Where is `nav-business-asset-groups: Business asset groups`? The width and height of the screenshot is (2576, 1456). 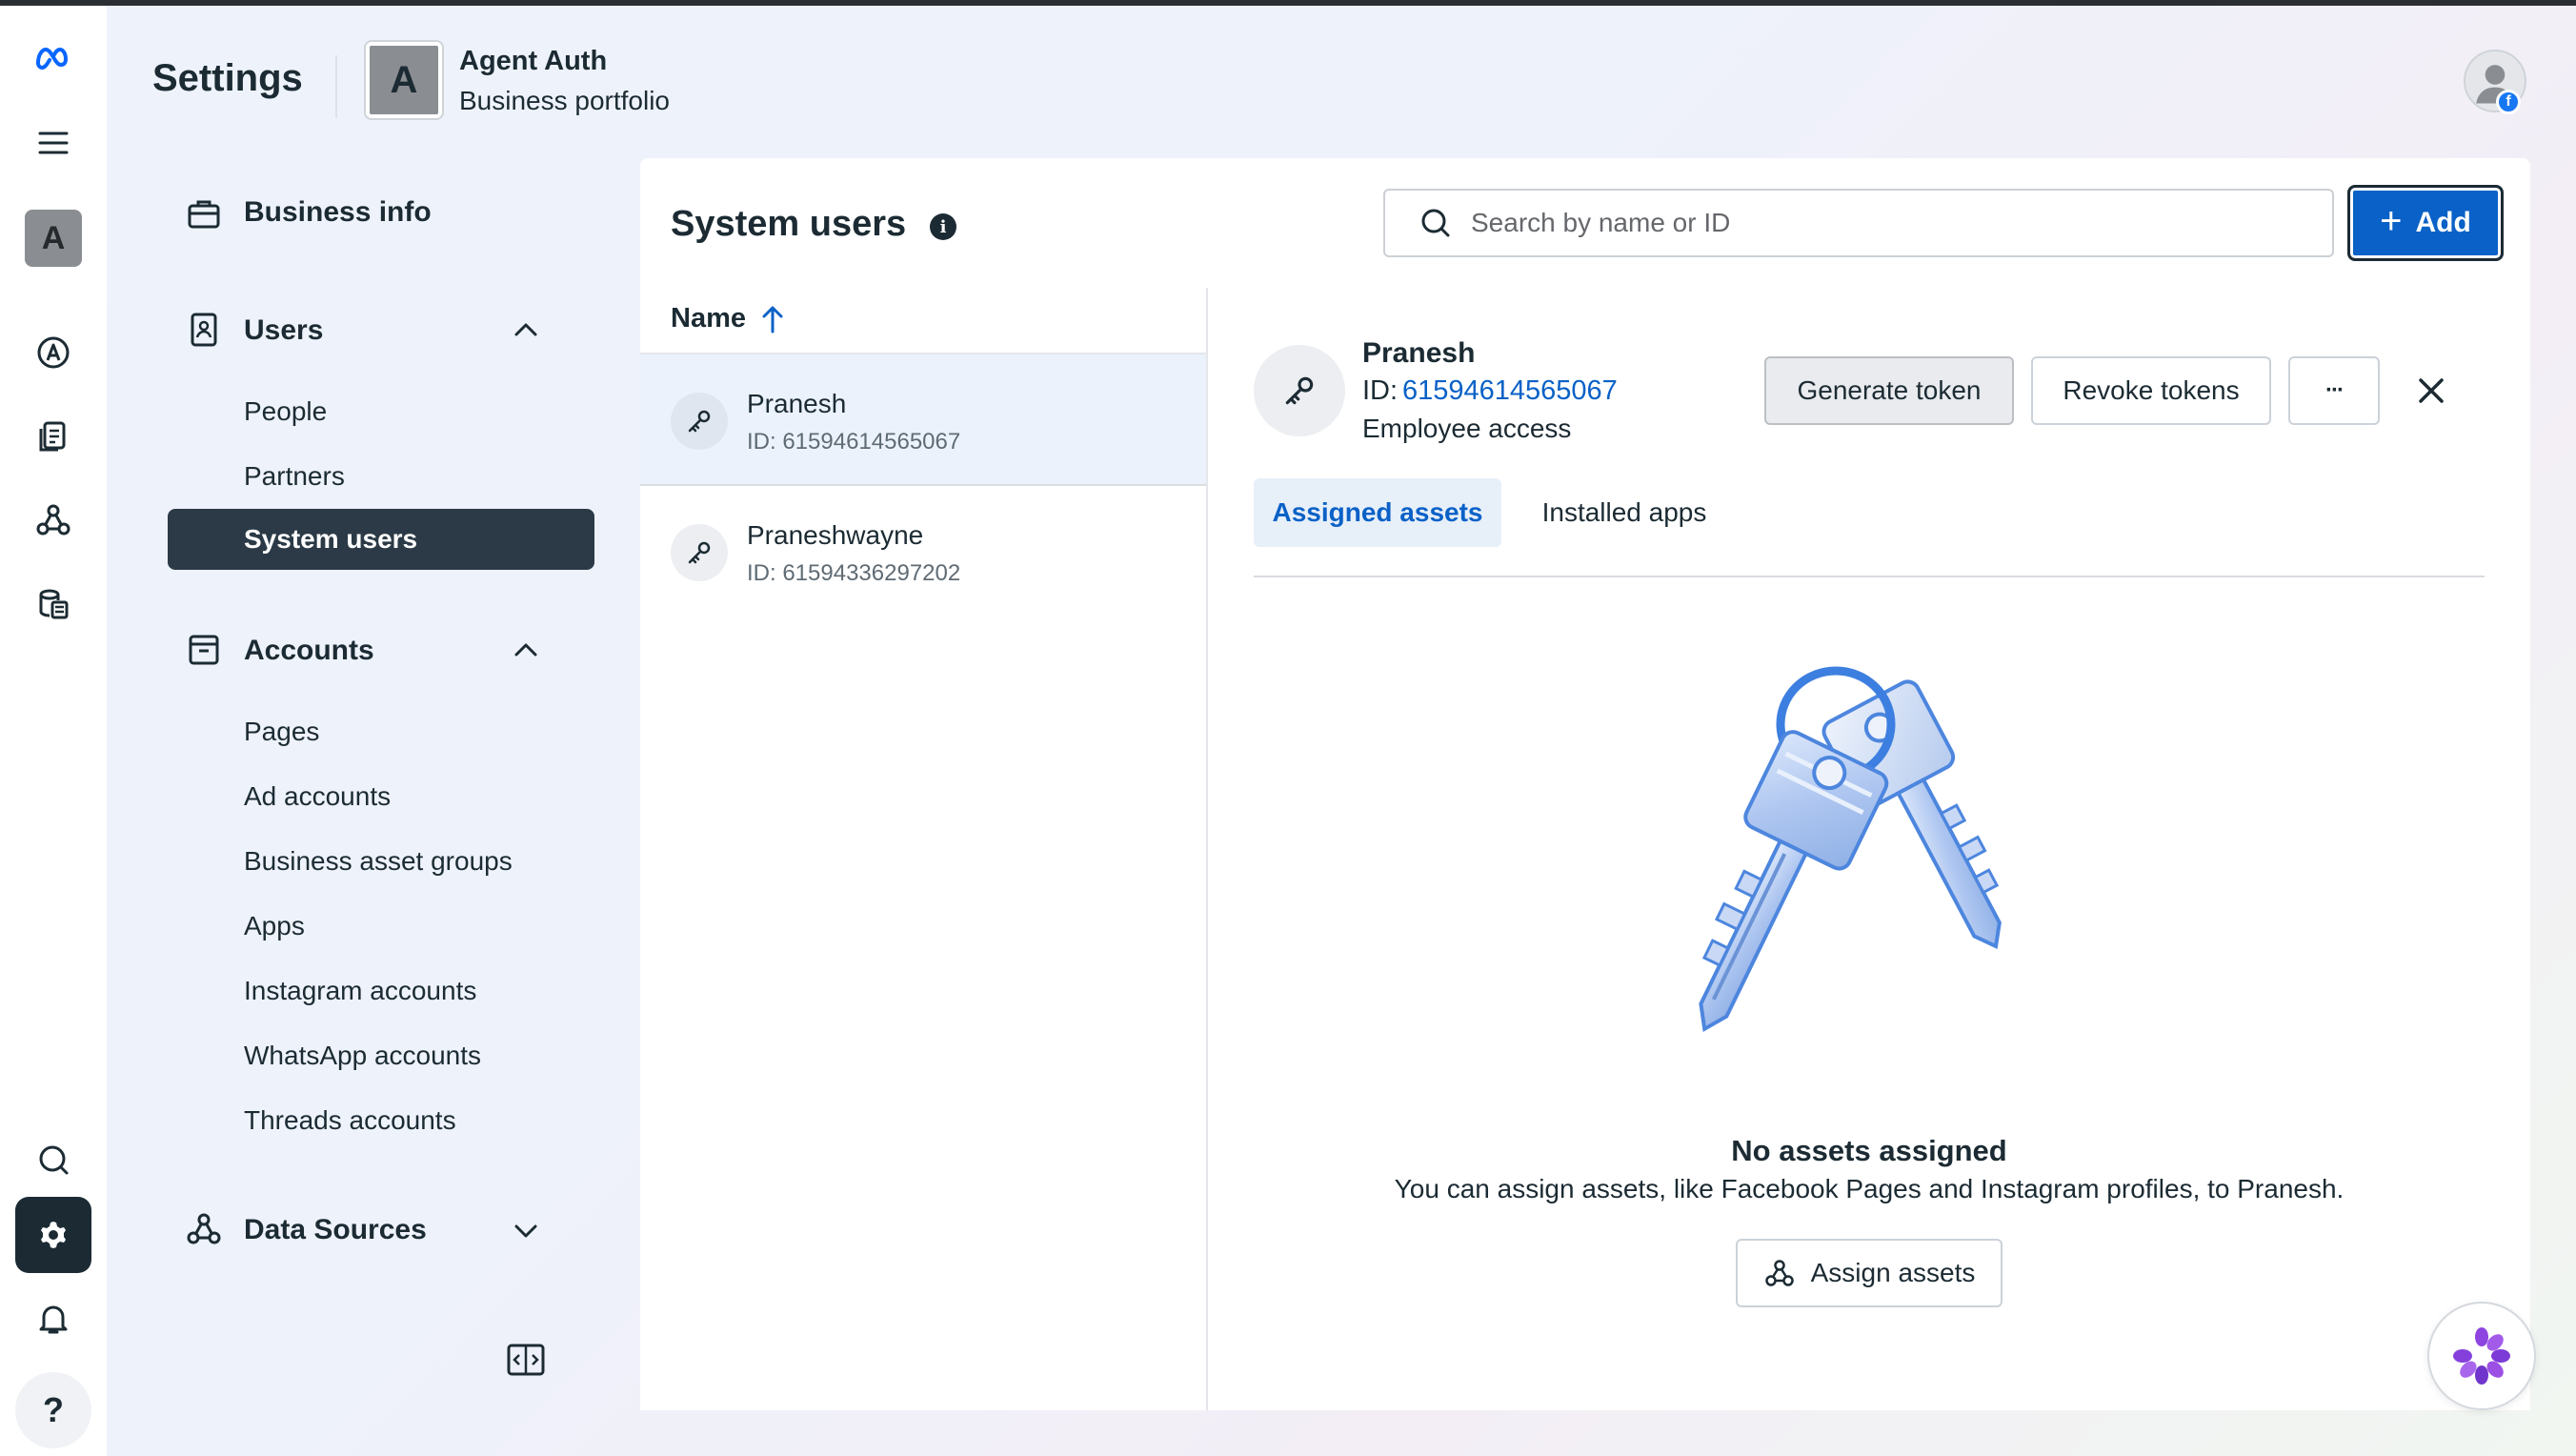
nav-business-asset-groups: Business asset groups is located at coordinates (378, 861).